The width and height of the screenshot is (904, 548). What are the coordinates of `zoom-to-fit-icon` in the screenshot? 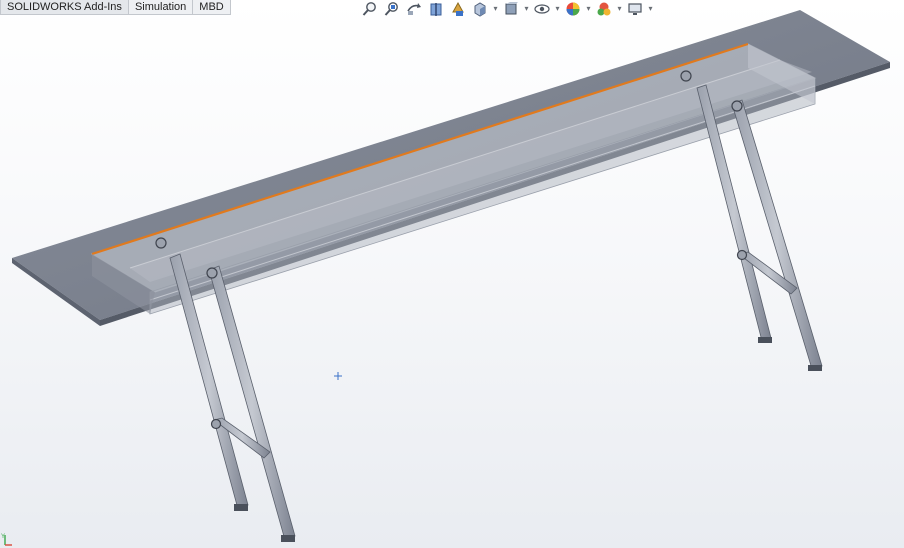 It's located at (370, 8).